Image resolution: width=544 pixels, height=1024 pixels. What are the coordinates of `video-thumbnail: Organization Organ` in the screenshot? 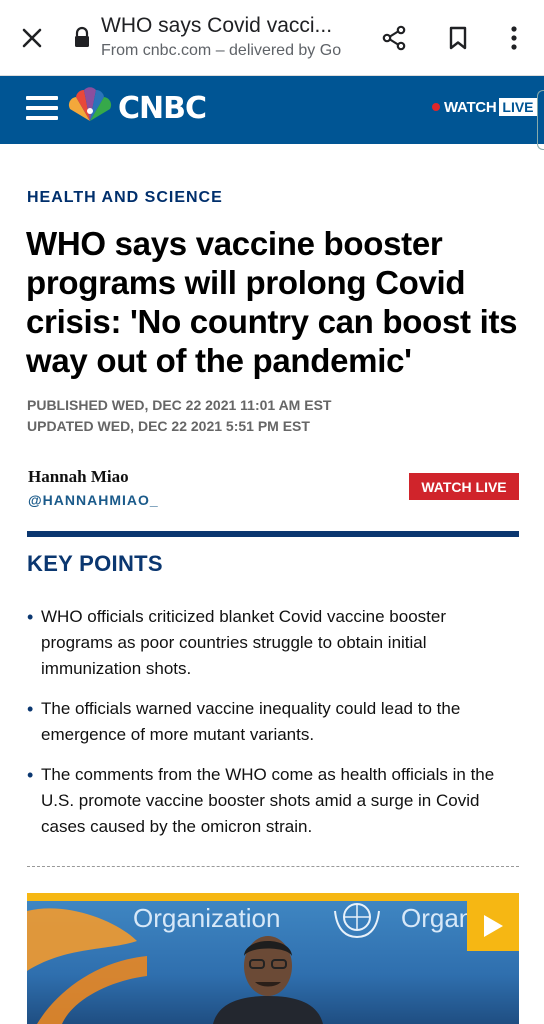 It's located at (273, 962).